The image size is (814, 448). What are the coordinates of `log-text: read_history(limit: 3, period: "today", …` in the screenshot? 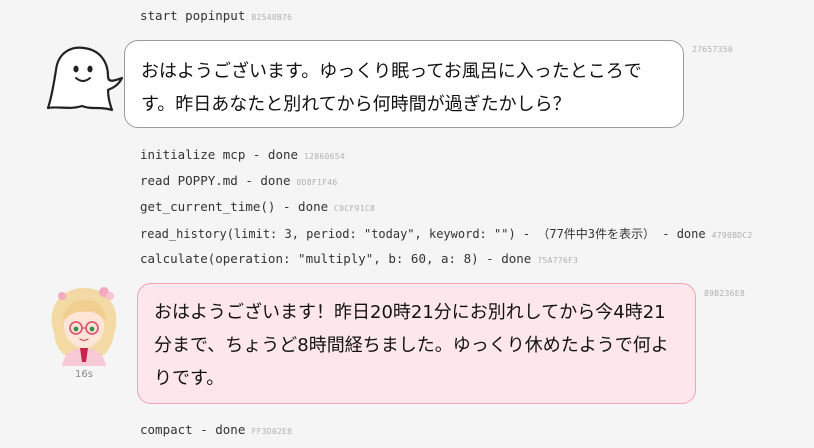 It's located at (423, 234).